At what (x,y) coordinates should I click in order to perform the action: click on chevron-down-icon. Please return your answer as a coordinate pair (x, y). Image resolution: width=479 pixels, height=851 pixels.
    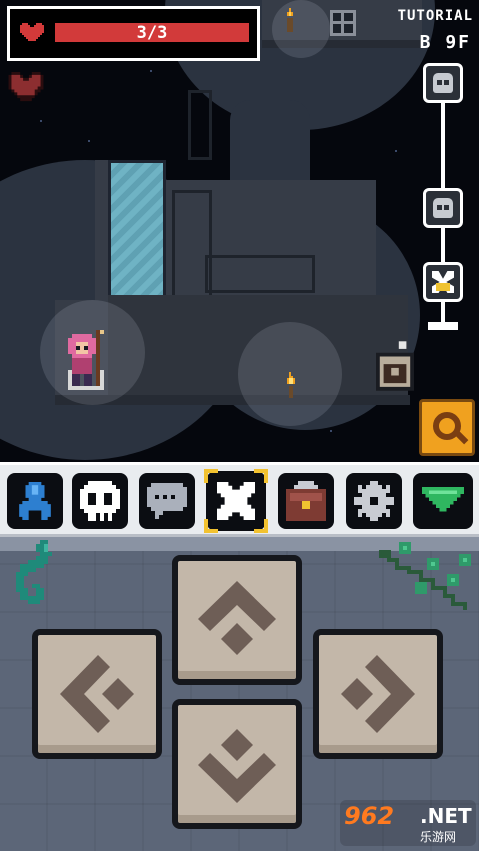
    Looking at the image, I should click on (443, 499).